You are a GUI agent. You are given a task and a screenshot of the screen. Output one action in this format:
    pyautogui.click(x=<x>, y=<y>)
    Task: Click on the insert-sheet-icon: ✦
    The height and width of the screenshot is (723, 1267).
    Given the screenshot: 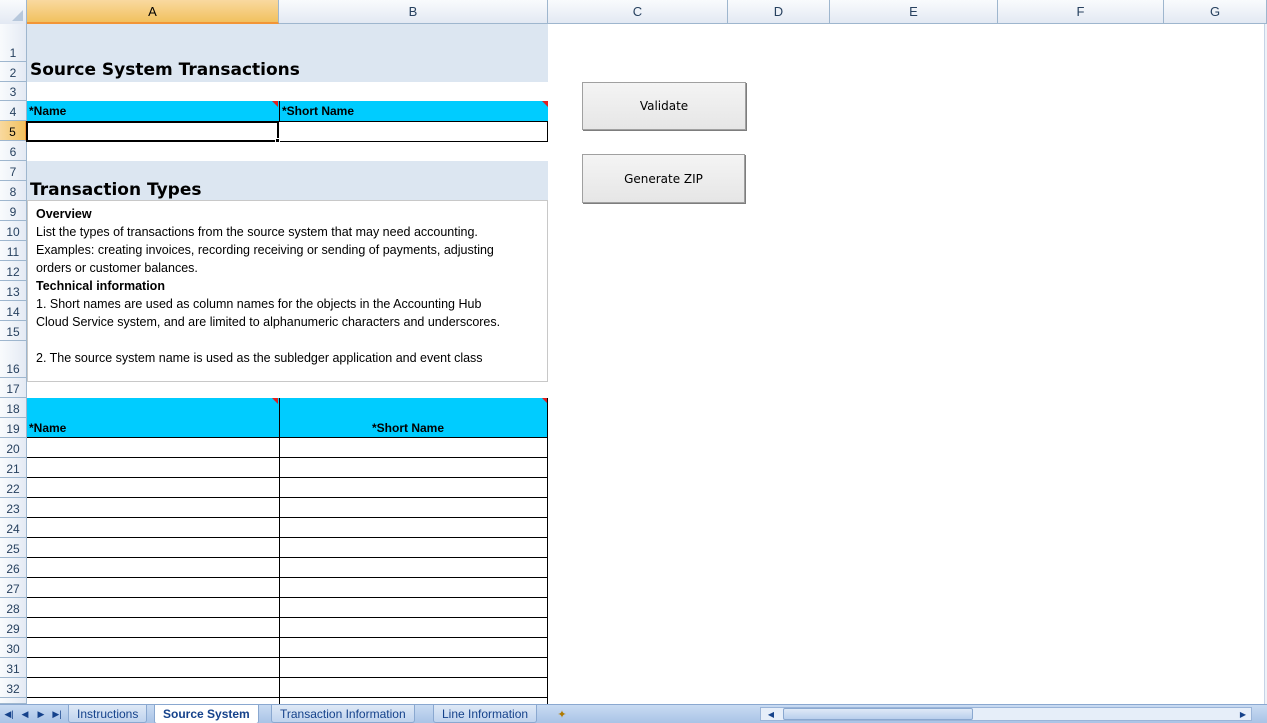 What is the action you would take?
    pyautogui.click(x=562, y=714)
    